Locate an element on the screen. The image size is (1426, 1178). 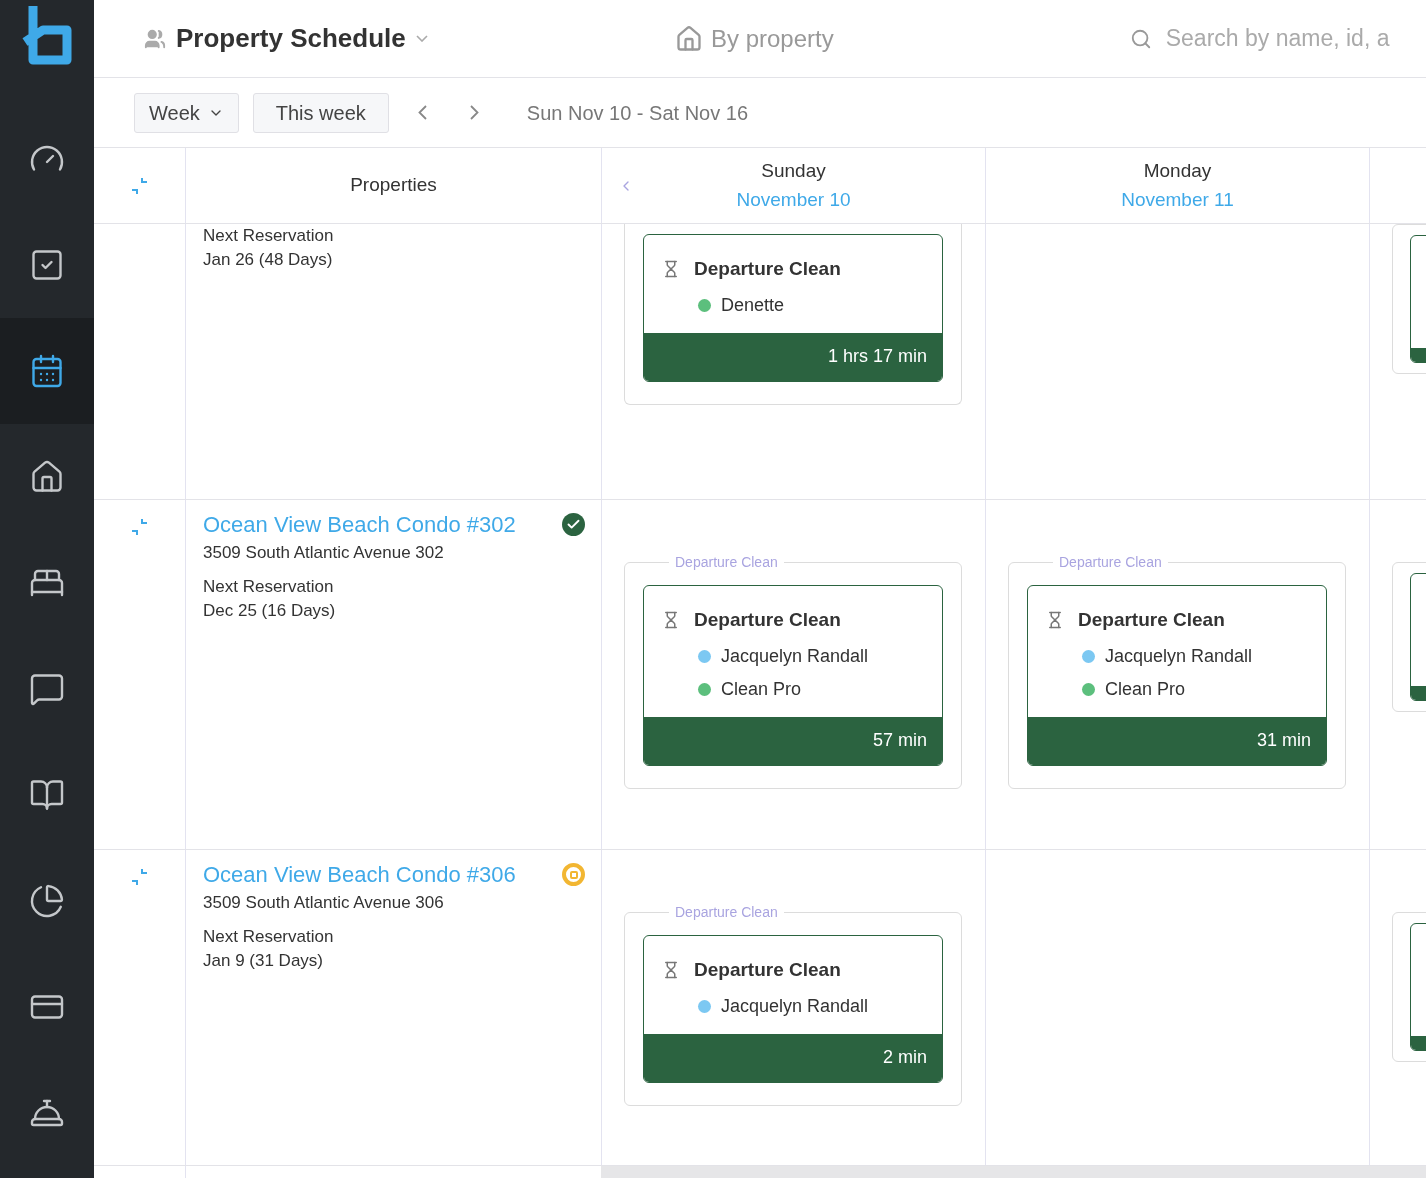
next-reservation-date: Jan 26 (48 Days) is located at coordinates (268, 260).